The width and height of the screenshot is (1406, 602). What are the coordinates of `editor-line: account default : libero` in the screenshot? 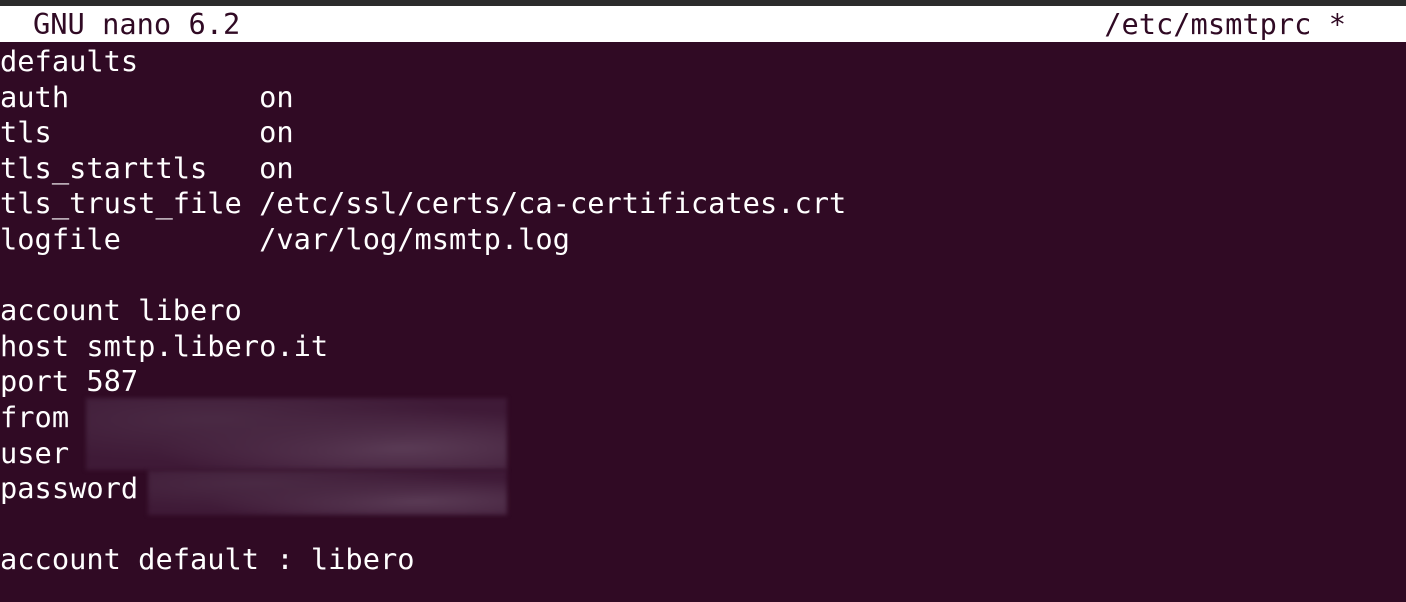 It's located at (703, 560).